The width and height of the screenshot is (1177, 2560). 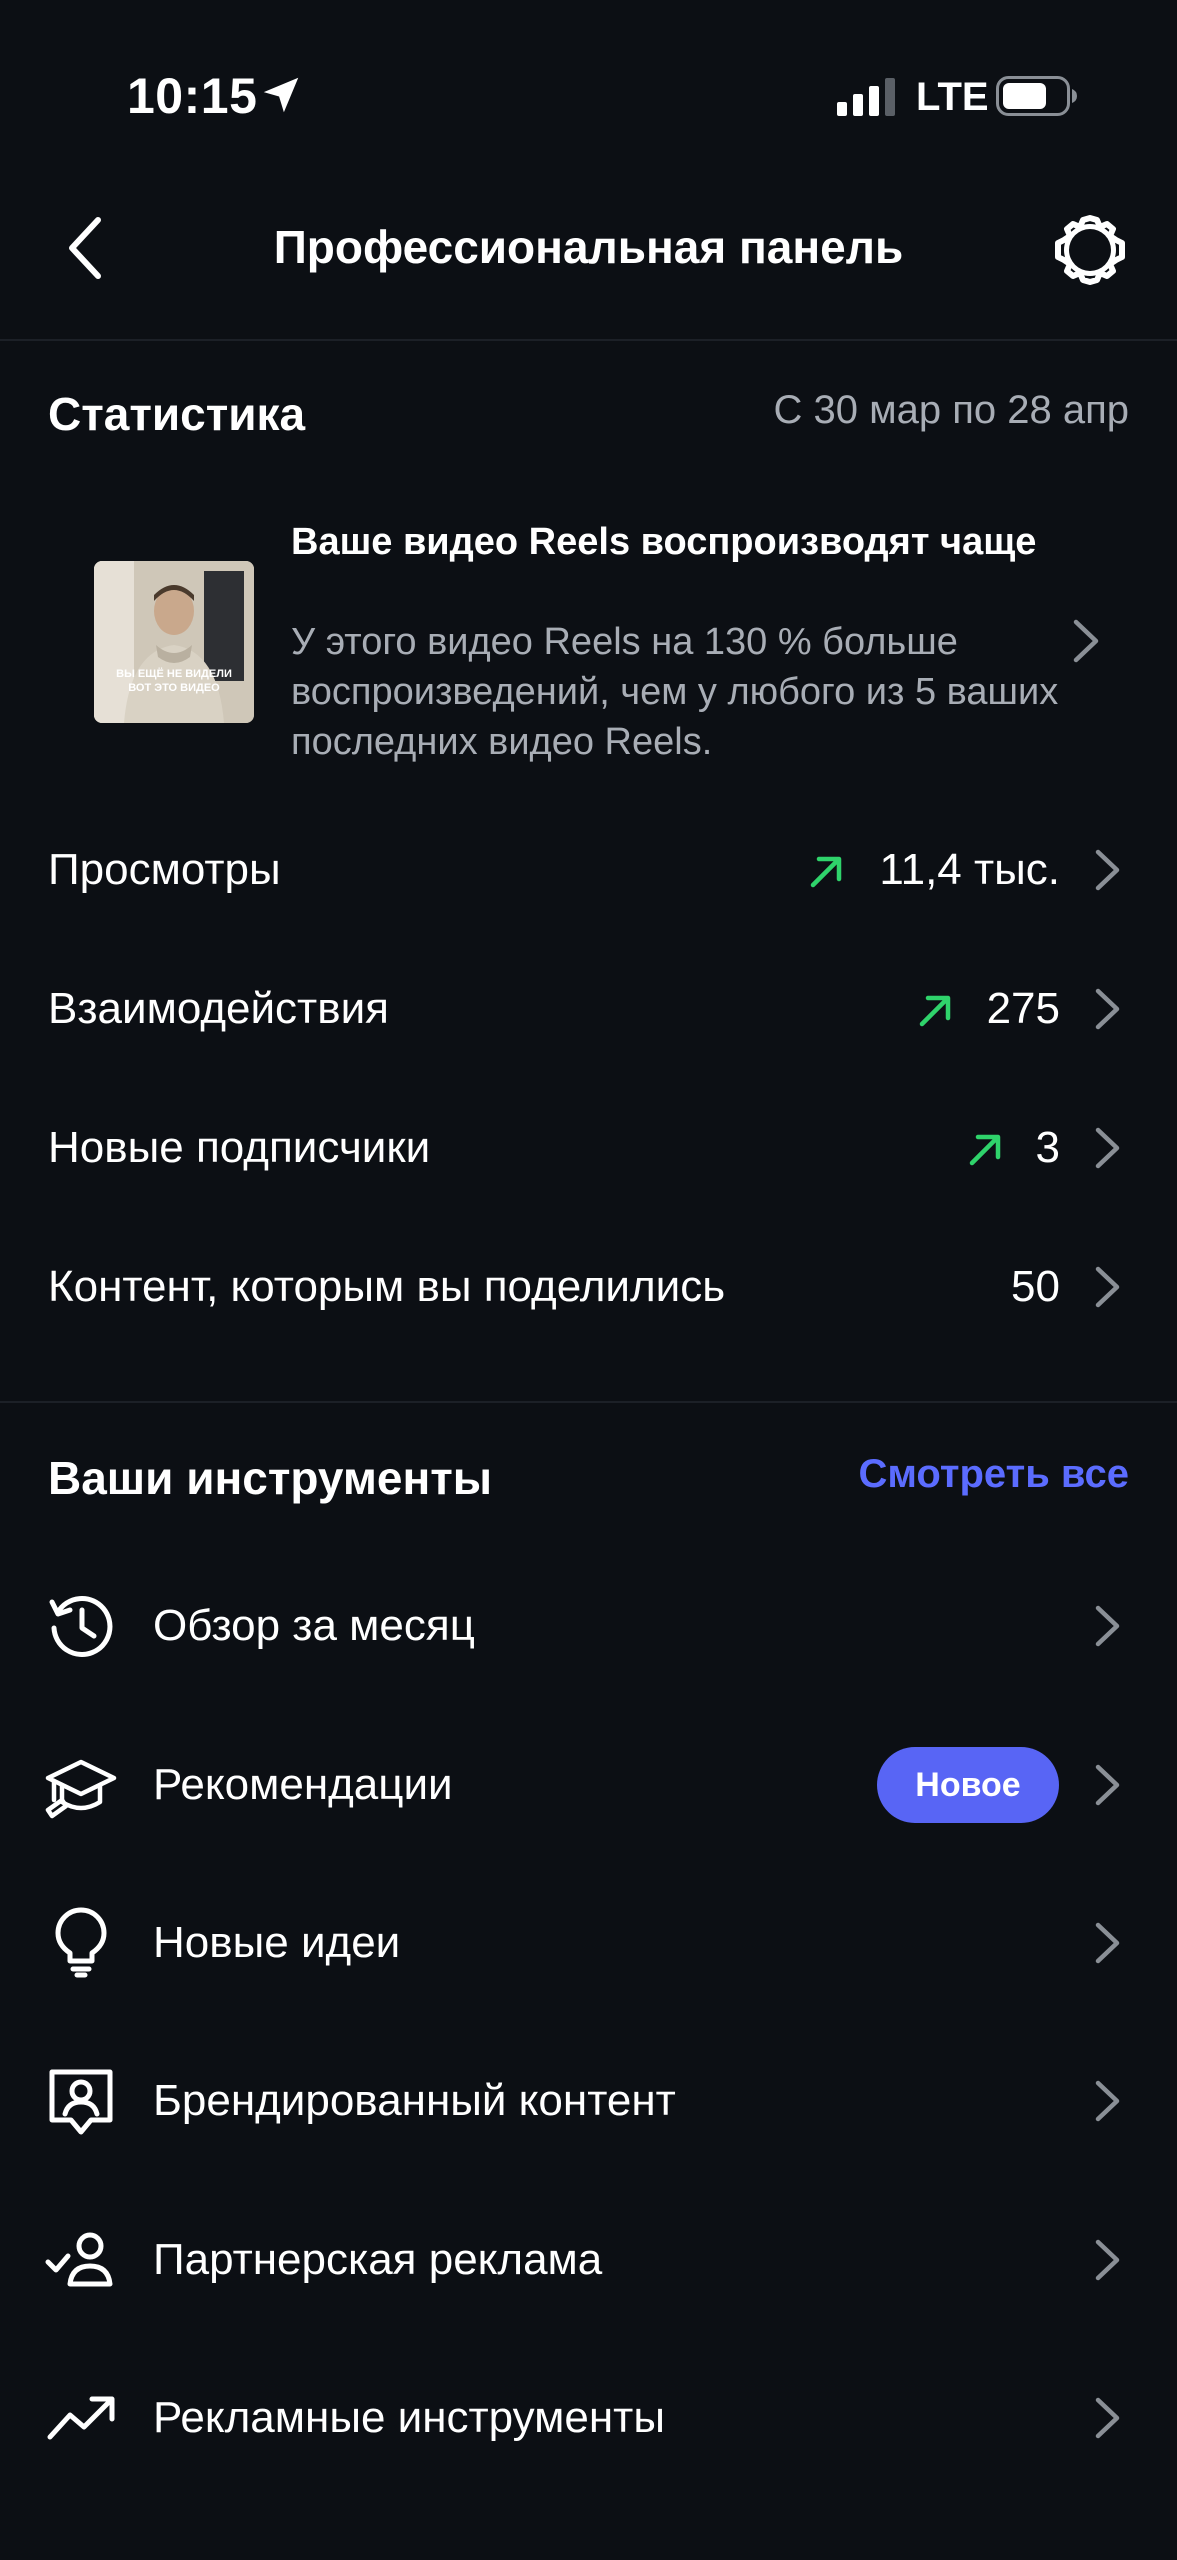 I want to click on tool-partner-ads: Партнерская реклама, so click(x=377, y=2260).